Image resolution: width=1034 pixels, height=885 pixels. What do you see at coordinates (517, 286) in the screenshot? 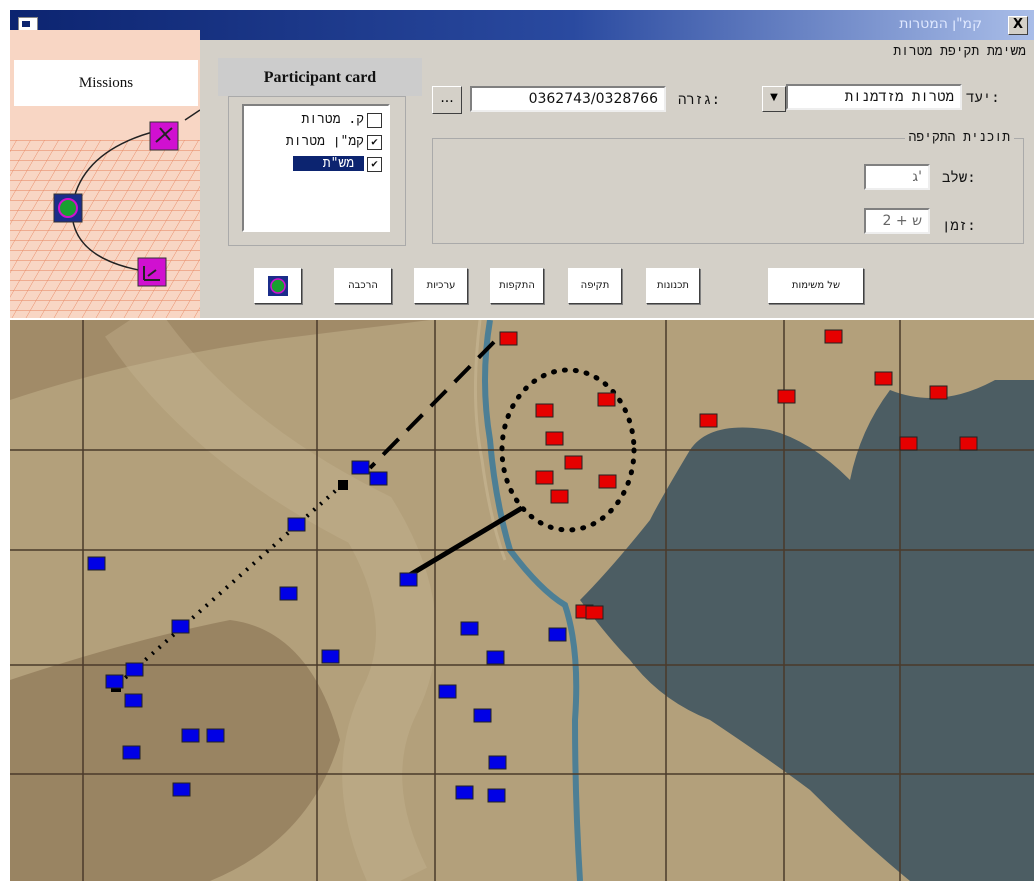
I see `attack-button: התקפות` at bounding box center [517, 286].